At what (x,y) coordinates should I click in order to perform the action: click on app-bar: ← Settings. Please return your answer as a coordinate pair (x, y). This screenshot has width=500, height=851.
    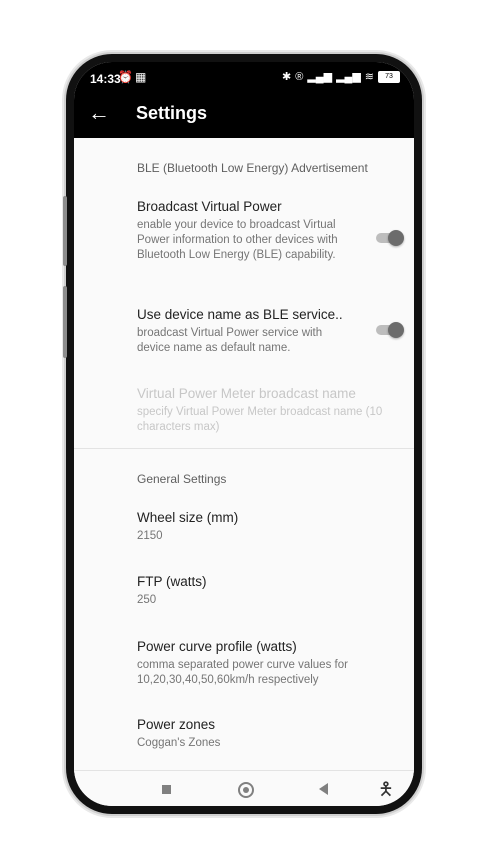
    Looking at the image, I should click on (244, 115).